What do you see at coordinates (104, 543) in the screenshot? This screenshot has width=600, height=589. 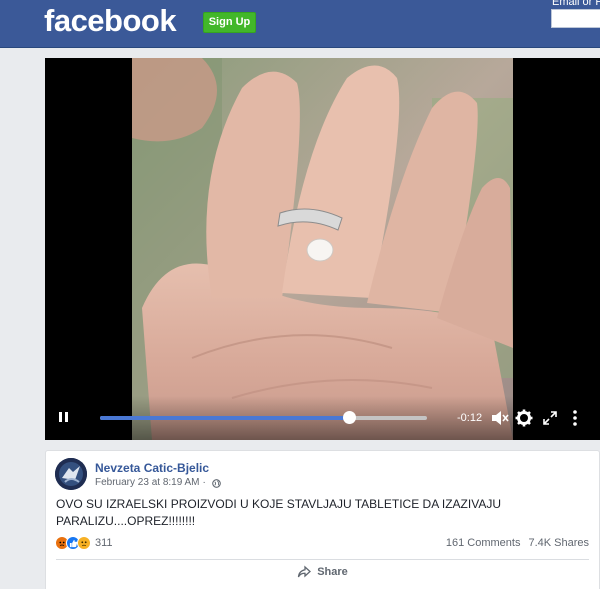 I see `reaction-count: 311` at bounding box center [104, 543].